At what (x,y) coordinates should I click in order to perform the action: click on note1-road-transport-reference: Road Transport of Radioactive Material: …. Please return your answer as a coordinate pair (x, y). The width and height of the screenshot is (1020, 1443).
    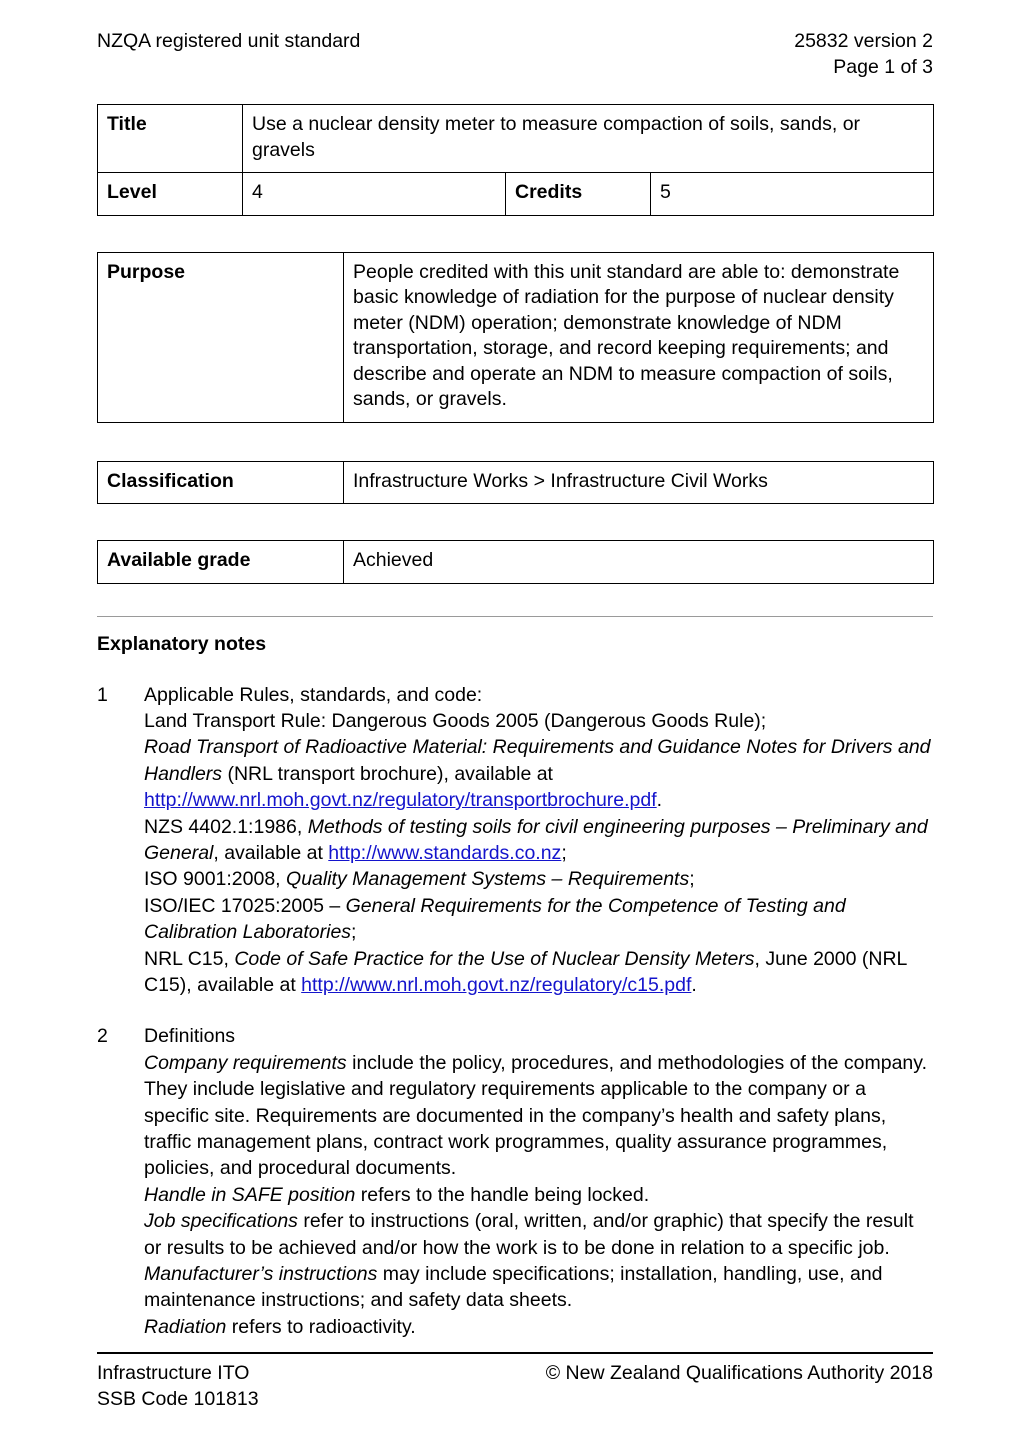
    Looking at the image, I should click on (537, 774).